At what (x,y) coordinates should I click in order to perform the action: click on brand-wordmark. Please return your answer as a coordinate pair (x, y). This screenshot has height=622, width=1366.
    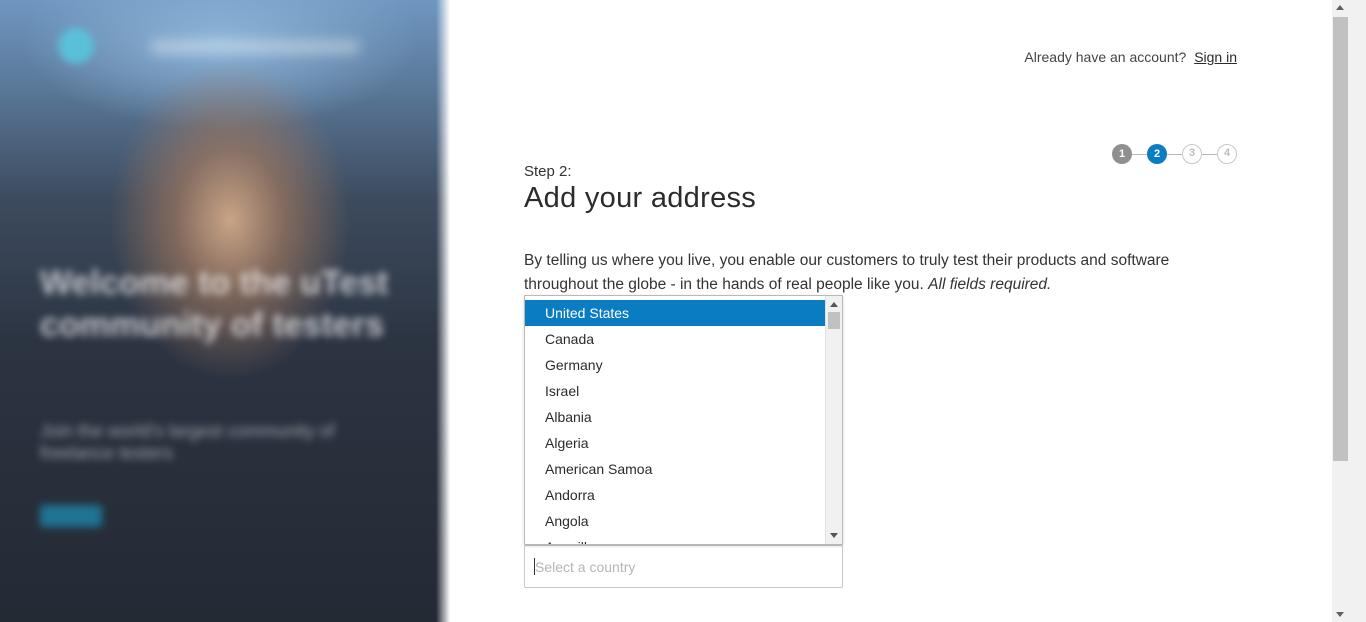
    Looking at the image, I should click on (255, 47).